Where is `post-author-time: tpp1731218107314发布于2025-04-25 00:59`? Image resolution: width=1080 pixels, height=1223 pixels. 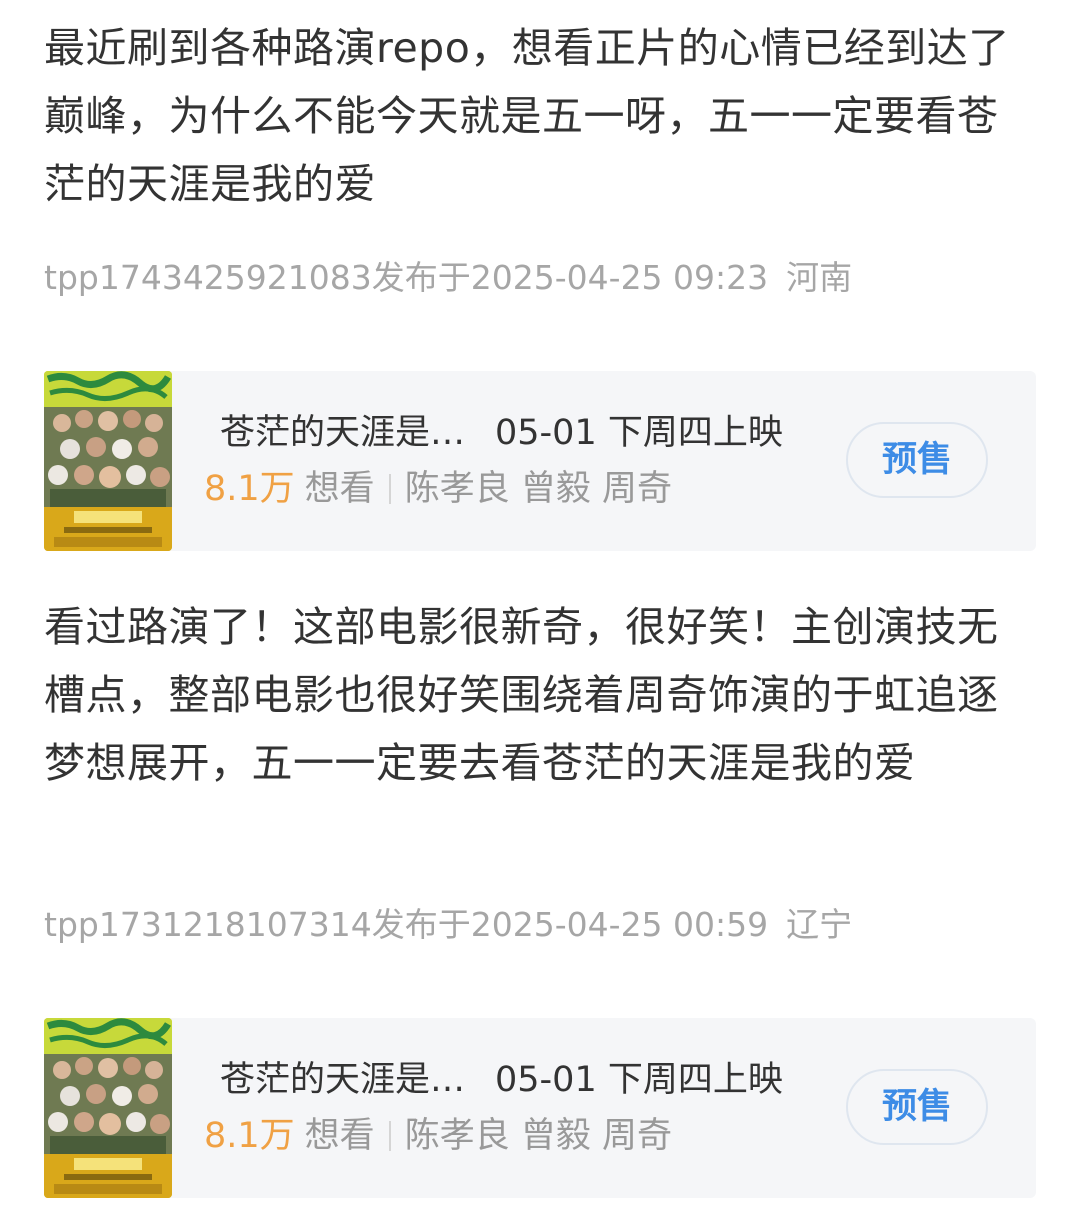
post-author-time: tpp1731218107314发布于2025-04-25 00:59 is located at coordinates (406, 924).